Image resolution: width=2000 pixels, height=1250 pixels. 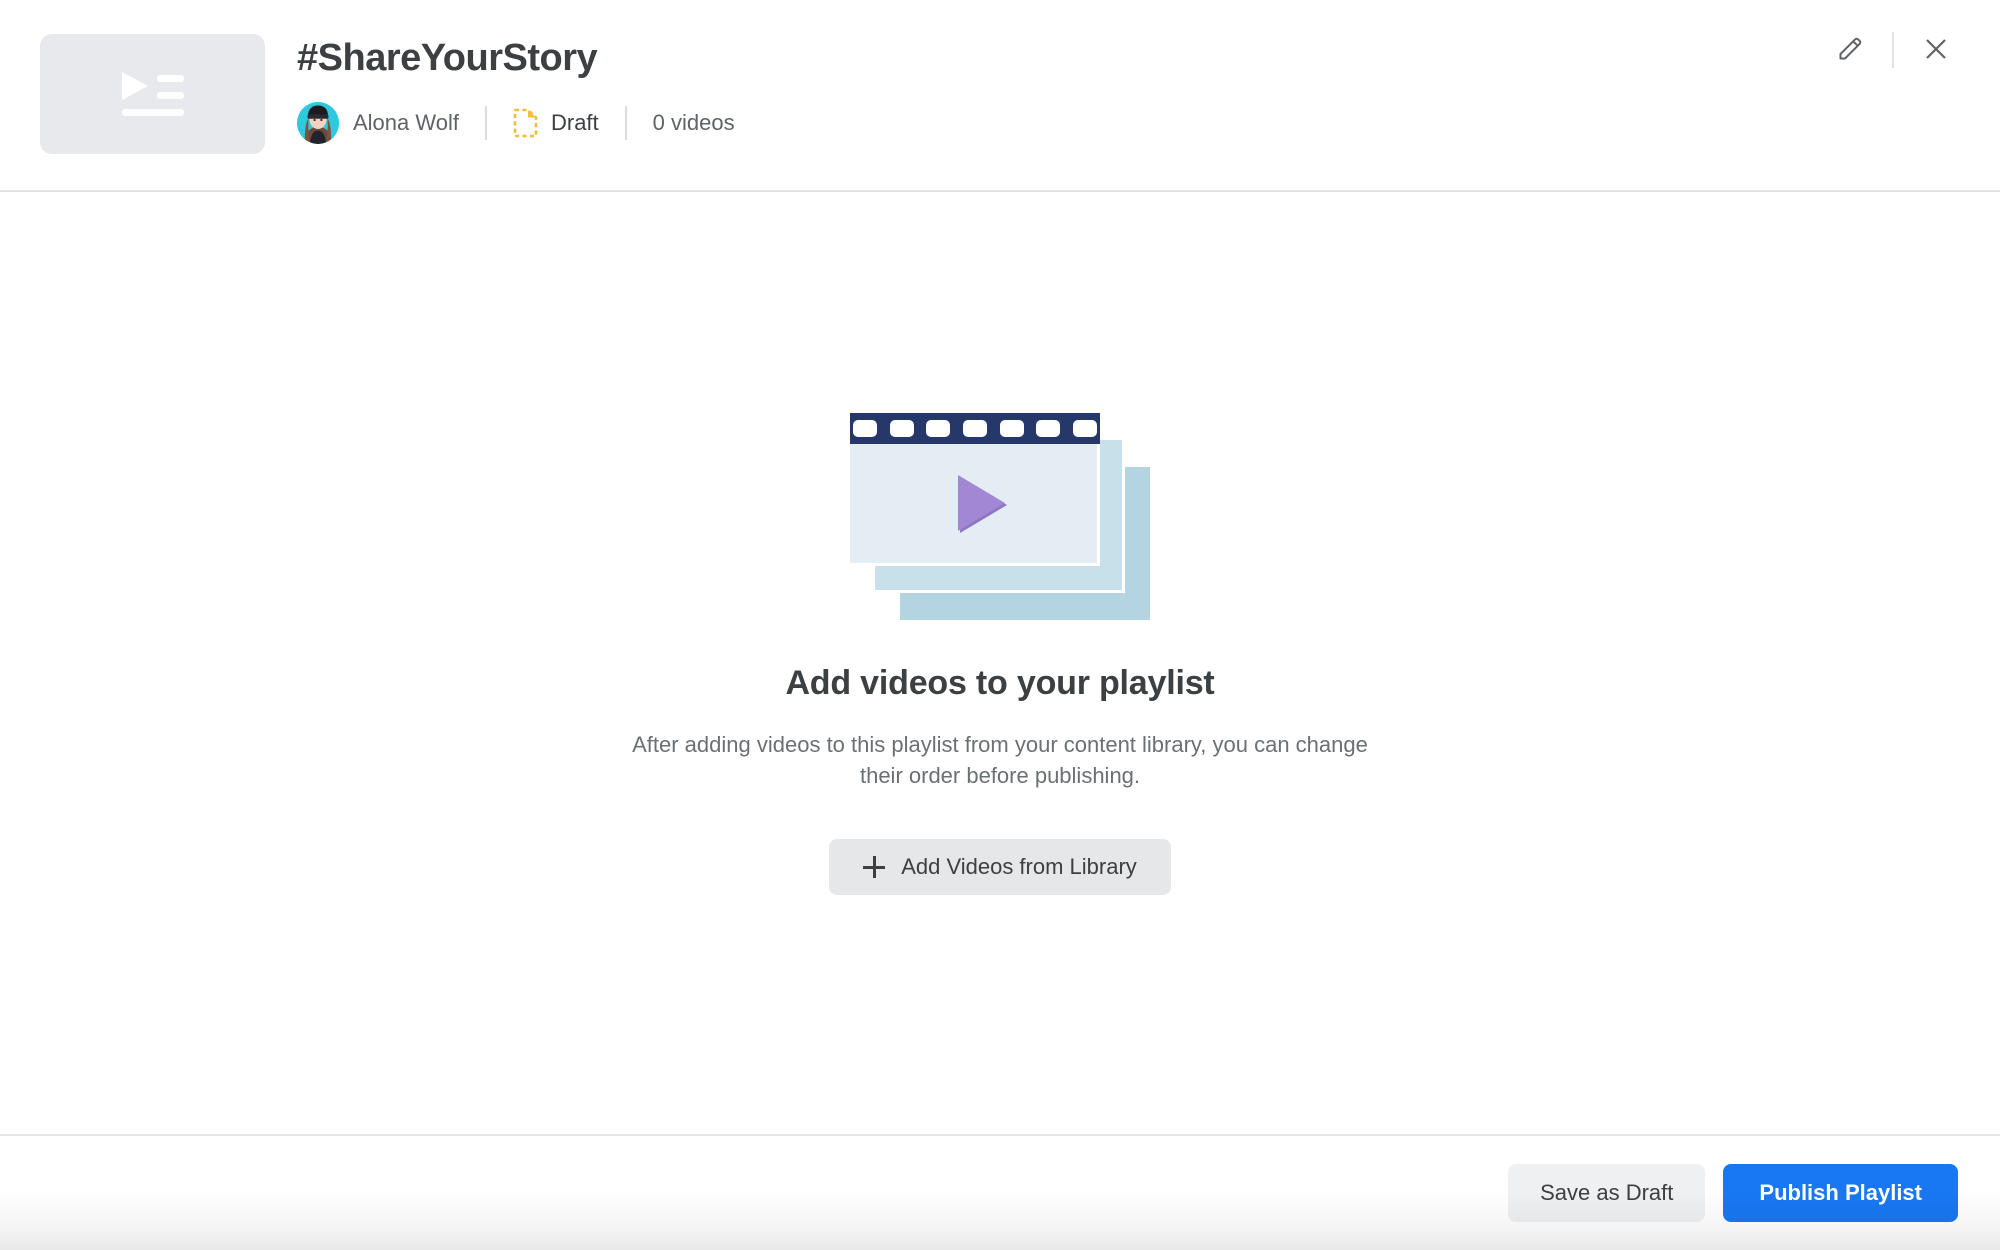 What do you see at coordinates (874, 867) in the screenshot?
I see `plus-icon` at bounding box center [874, 867].